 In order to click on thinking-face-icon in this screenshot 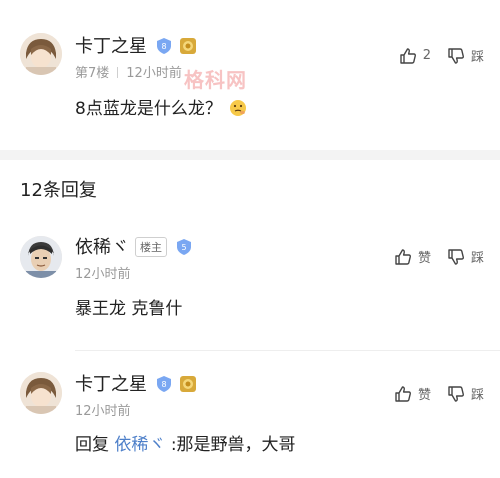, I will do `click(238, 110)`.